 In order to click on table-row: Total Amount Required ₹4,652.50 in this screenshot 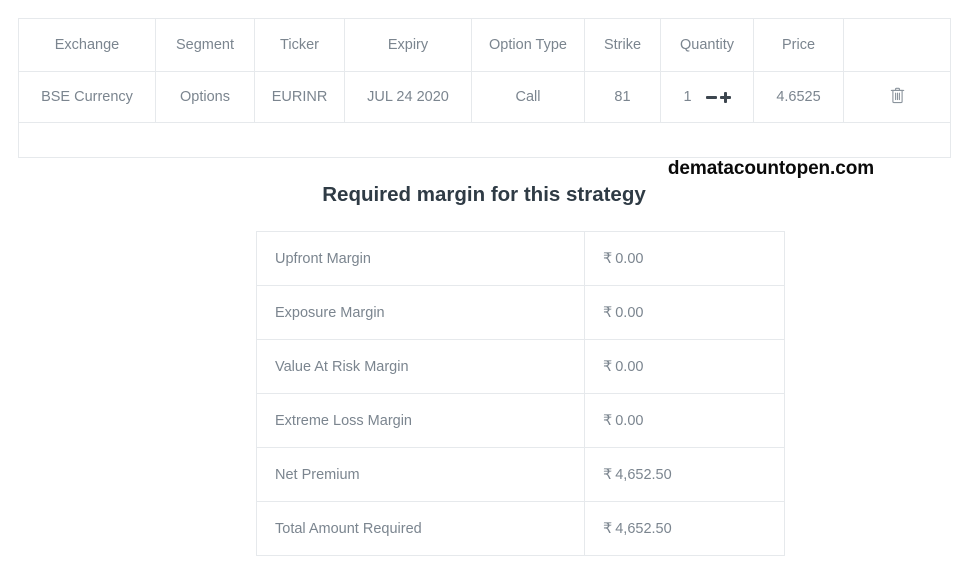, I will do `click(520, 528)`.